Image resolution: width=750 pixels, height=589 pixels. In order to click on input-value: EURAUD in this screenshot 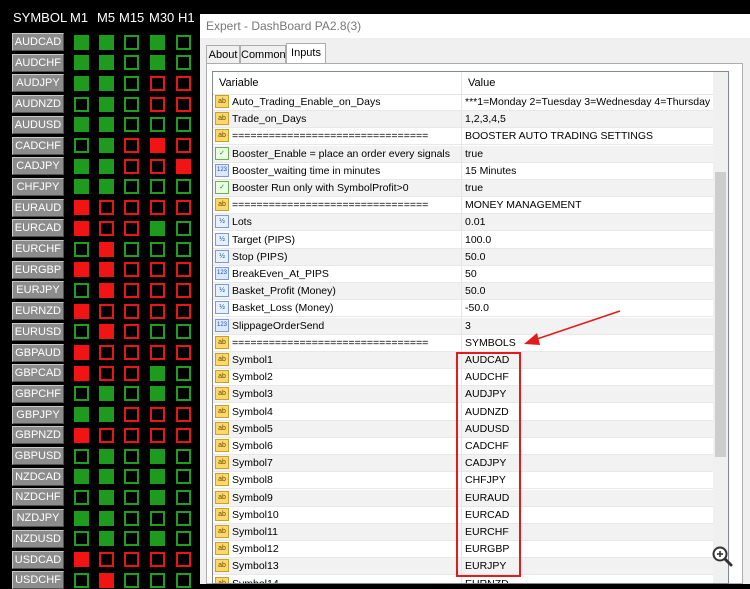, I will do `click(589, 498)`.